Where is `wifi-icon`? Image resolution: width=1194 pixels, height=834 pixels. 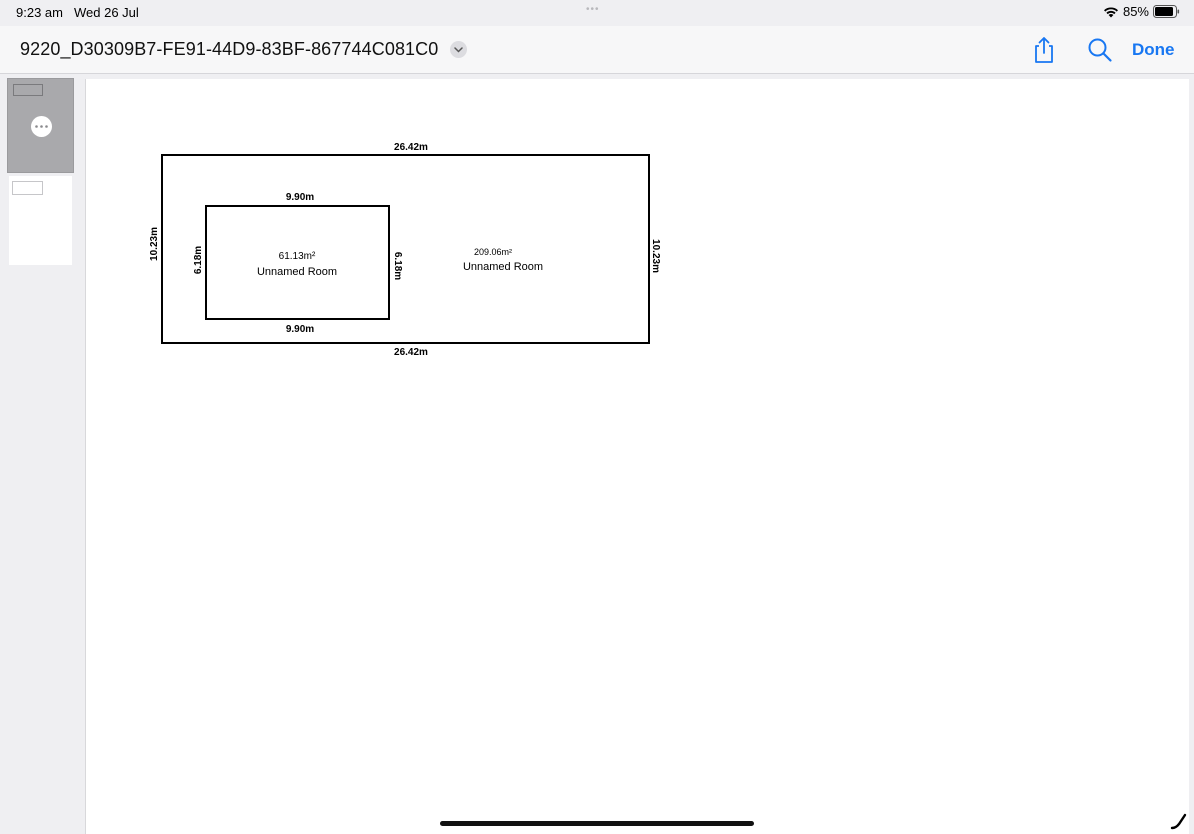
wifi-icon is located at coordinates (1110, 11).